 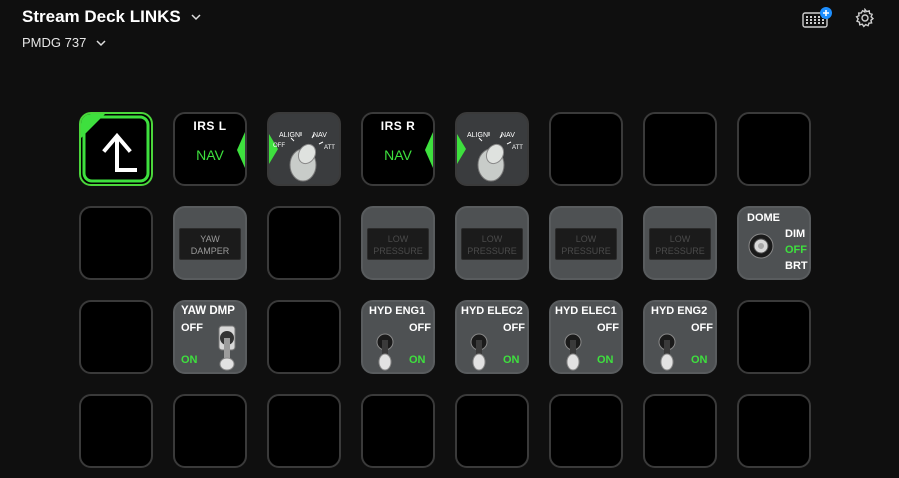 What do you see at coordinates (492, 337) in the screenshot?
I see `key-hyd-elec2-switch: HYD ELEC2 OFF ON` at bounding box center [492, 337].